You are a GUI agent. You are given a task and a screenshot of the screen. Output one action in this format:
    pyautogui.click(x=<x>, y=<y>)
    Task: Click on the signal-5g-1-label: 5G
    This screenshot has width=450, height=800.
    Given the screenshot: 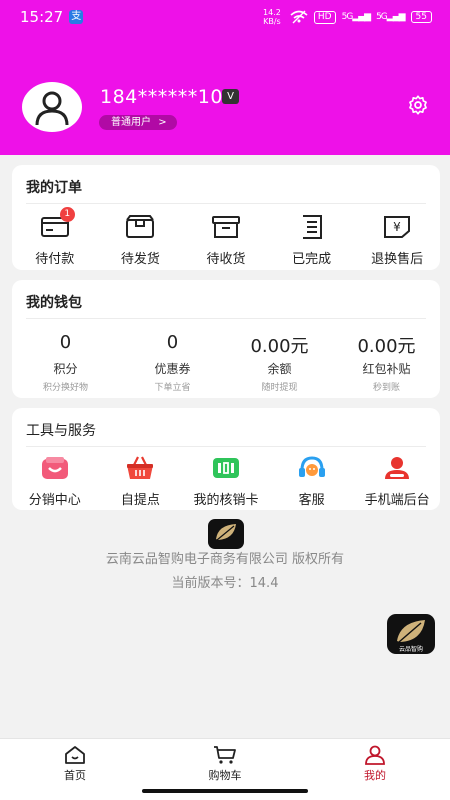 What is the action you would take?
    pyautogui.click(x=347, y=17)
    